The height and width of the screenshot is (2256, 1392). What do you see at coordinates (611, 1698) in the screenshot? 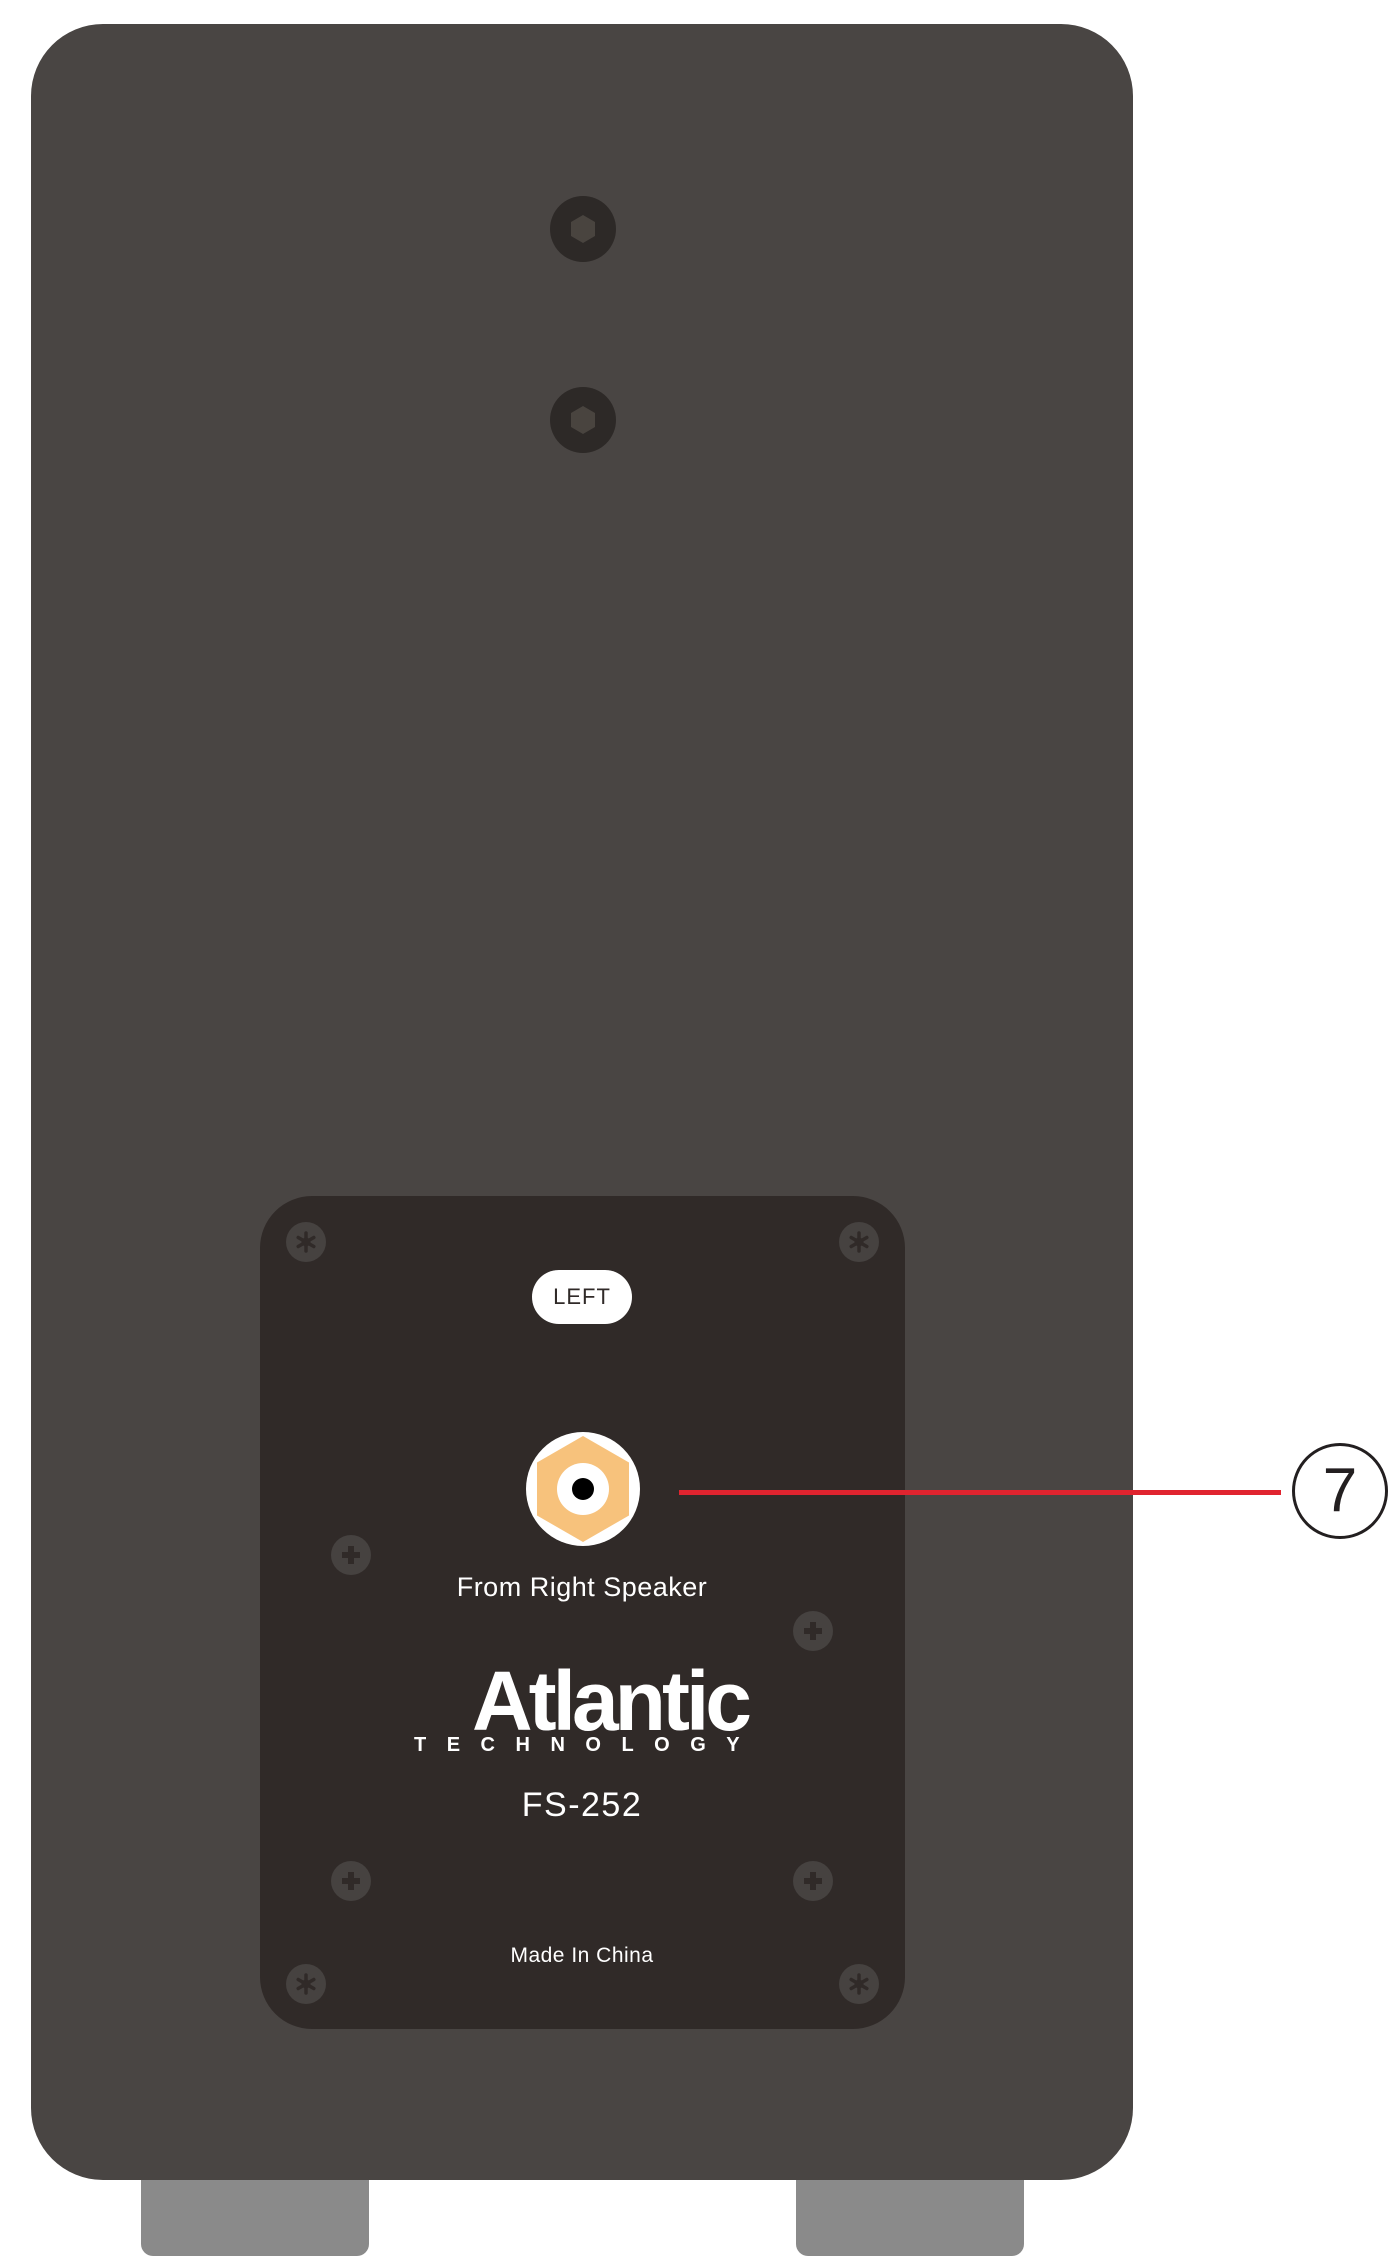
I see `logo-wordmark: Atlantic` at bounding box center [611, 1698].